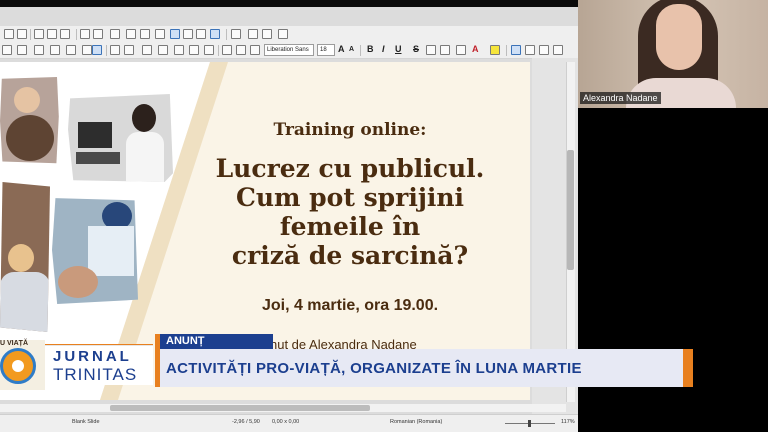 This screenshot has width=768, height=432. What do you see at coordinates (129, 50) in the screenshot?
I see `align-objects-icon` at bounding box center [129, 50].